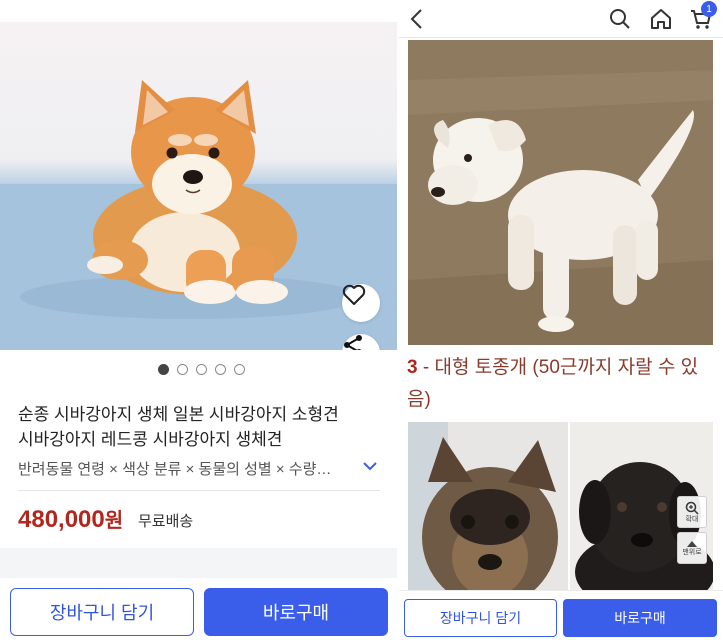 This screenshot has height=642, width=723. I want to click on scroll-top-button: 맨위로, so click(692, 548).